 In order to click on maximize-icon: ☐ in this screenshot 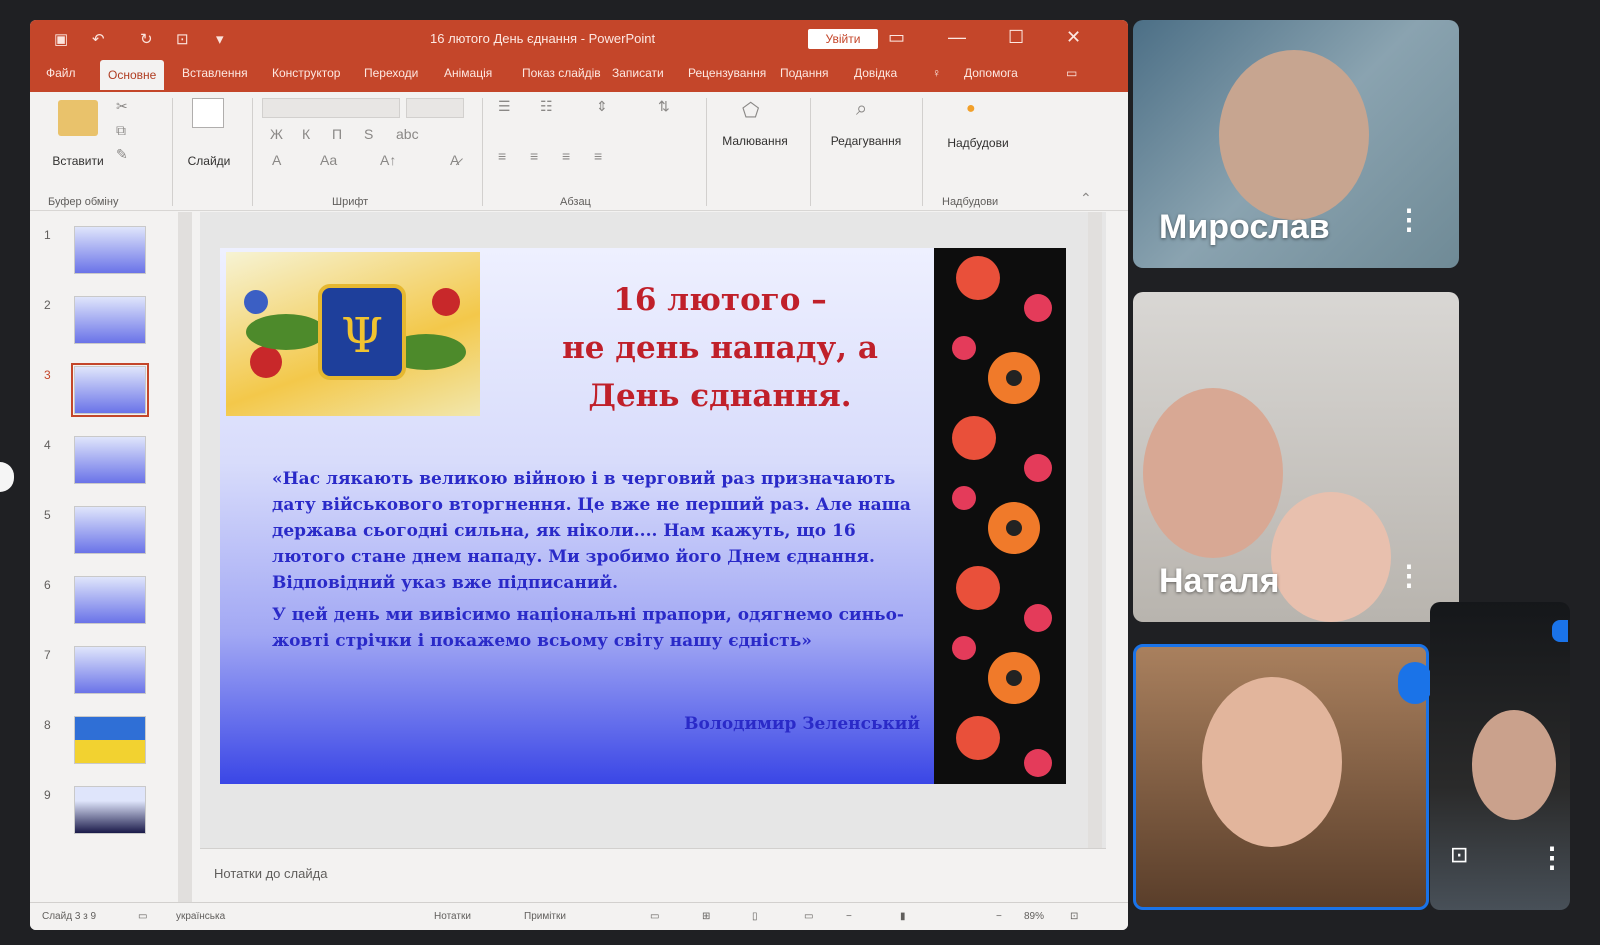, I will do `click(1016, 37)`.